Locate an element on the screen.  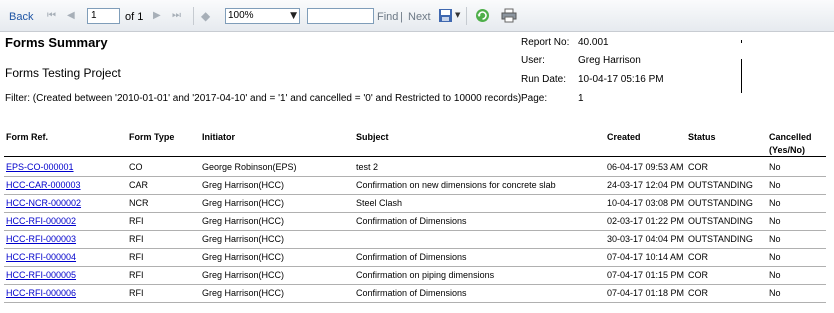
export-icon is located at coordinates (445, 15).